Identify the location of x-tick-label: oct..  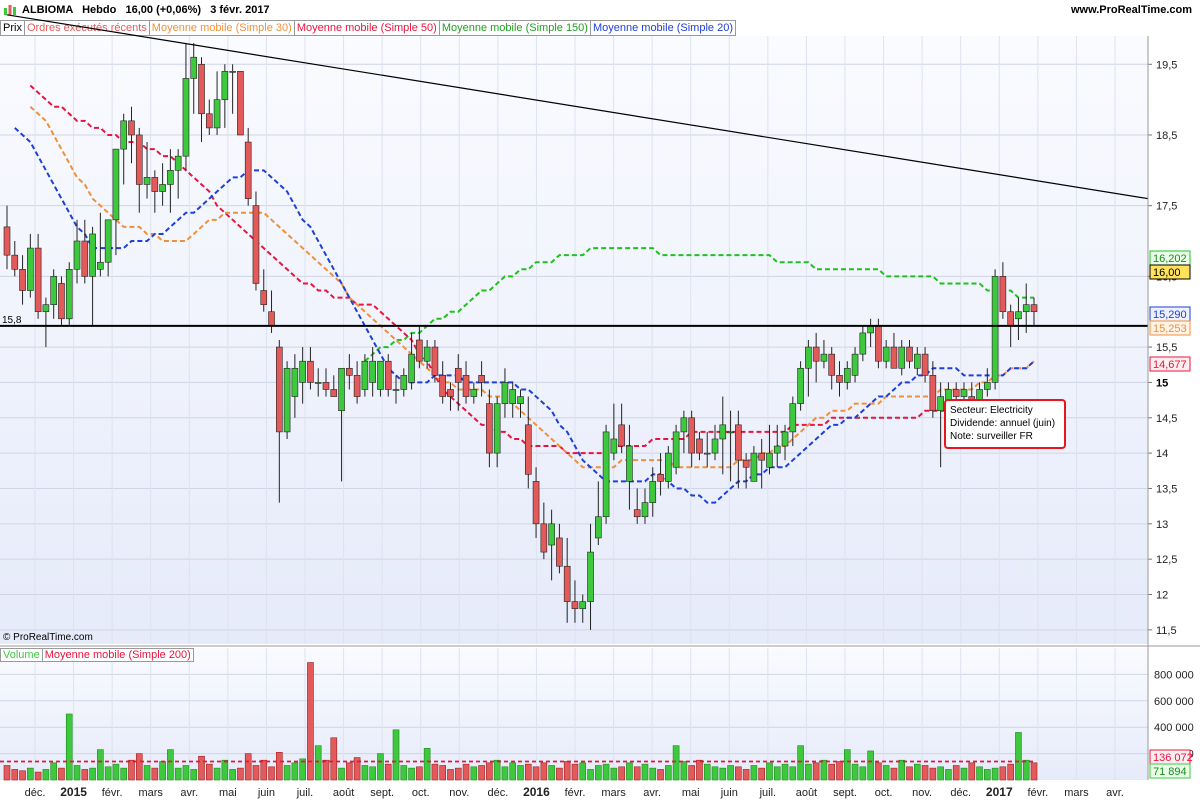
(421, 793).